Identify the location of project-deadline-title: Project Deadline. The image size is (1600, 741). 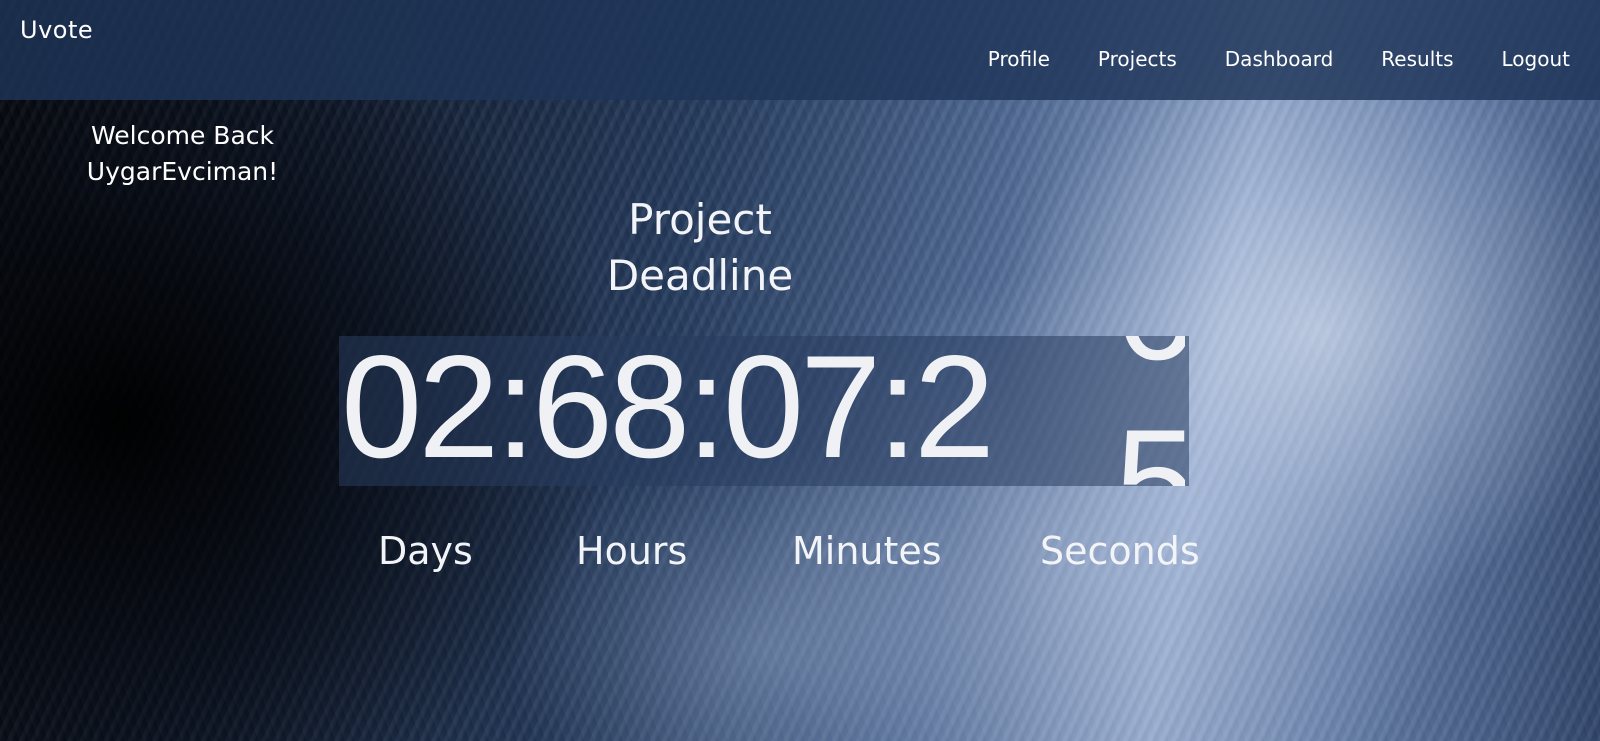
(700, 248).